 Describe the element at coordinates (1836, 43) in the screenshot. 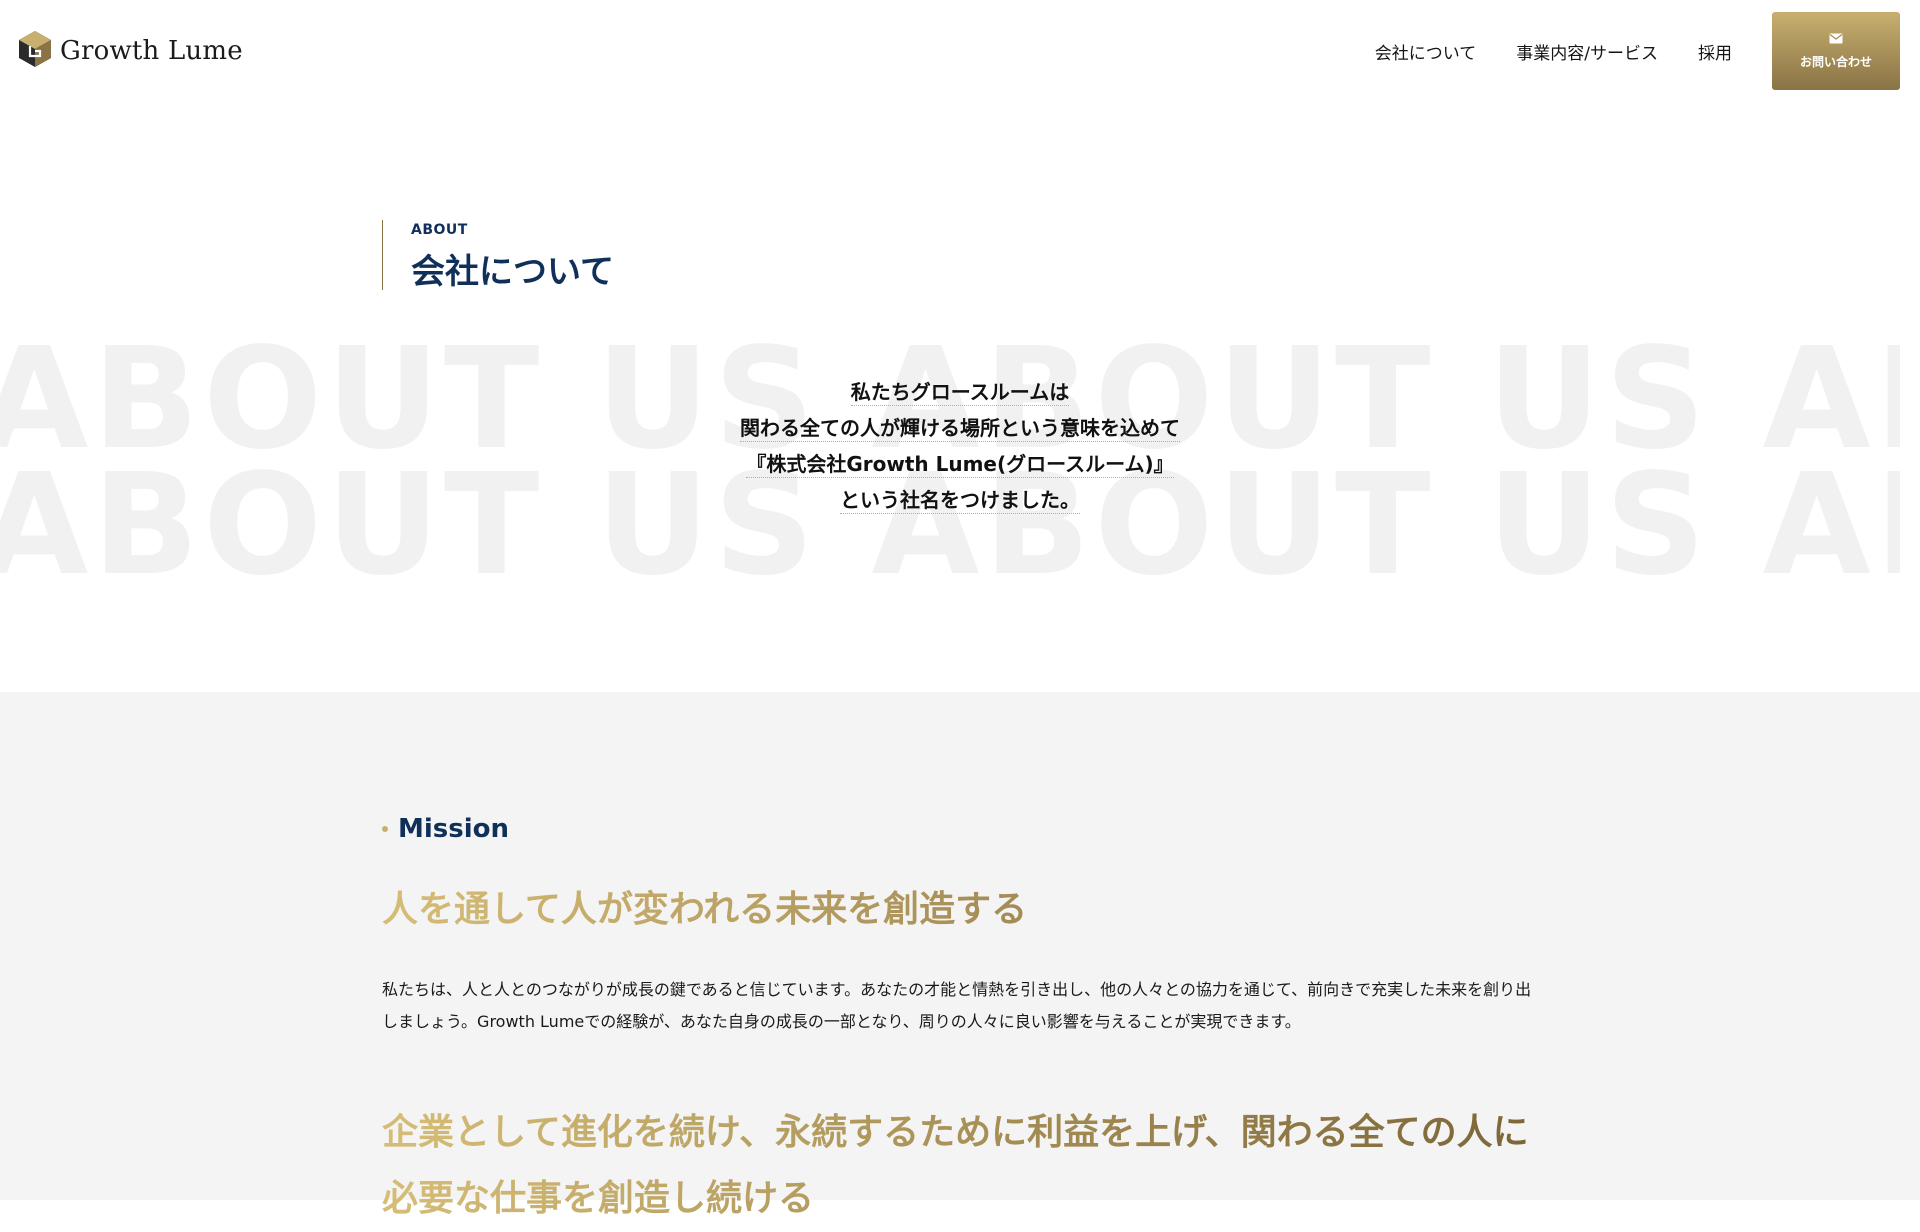

I see `mail-icon` at that location.